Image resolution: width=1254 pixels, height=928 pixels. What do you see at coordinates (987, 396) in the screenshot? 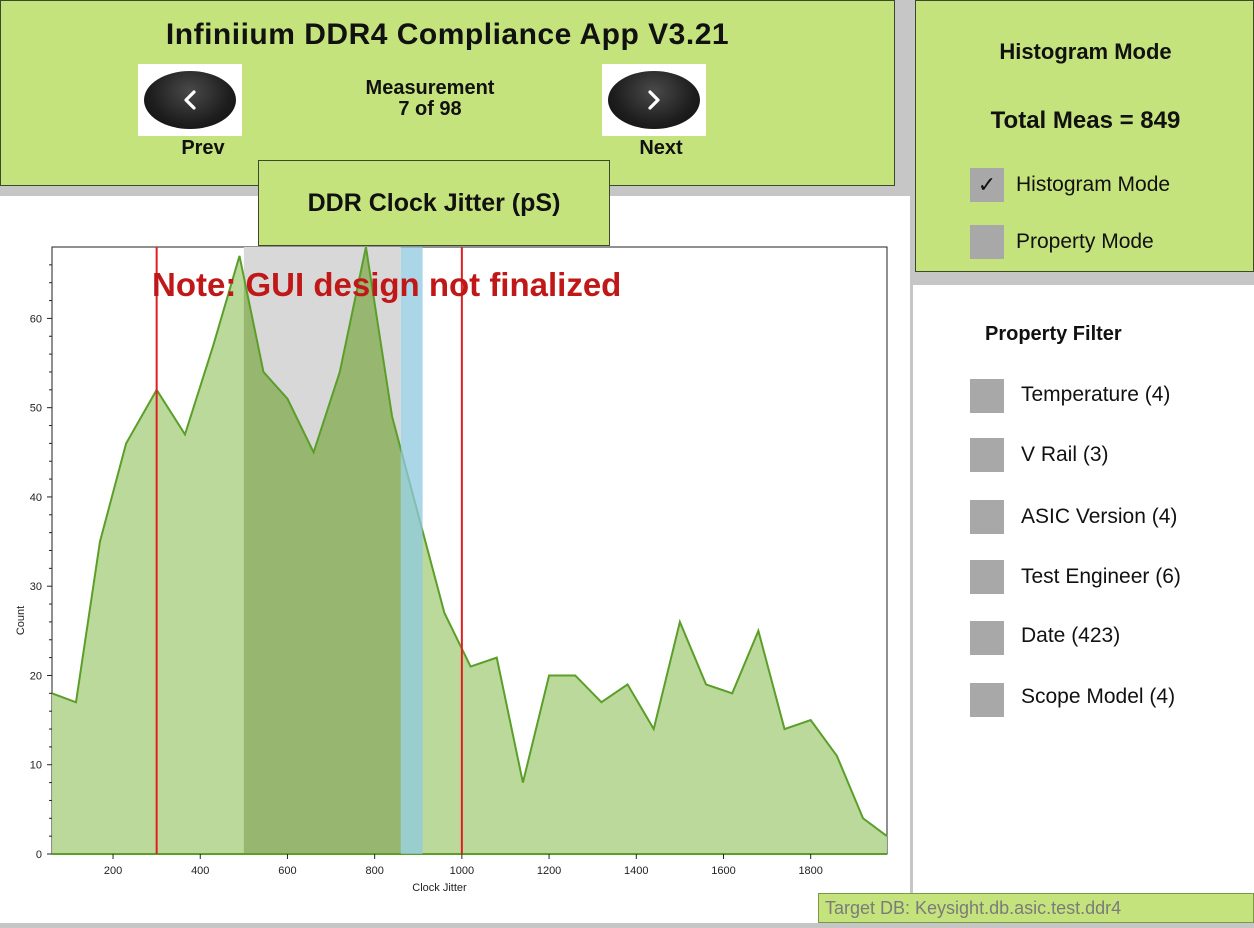
I see `filter-checkbox-temperature` at bounding box center [987, 396].